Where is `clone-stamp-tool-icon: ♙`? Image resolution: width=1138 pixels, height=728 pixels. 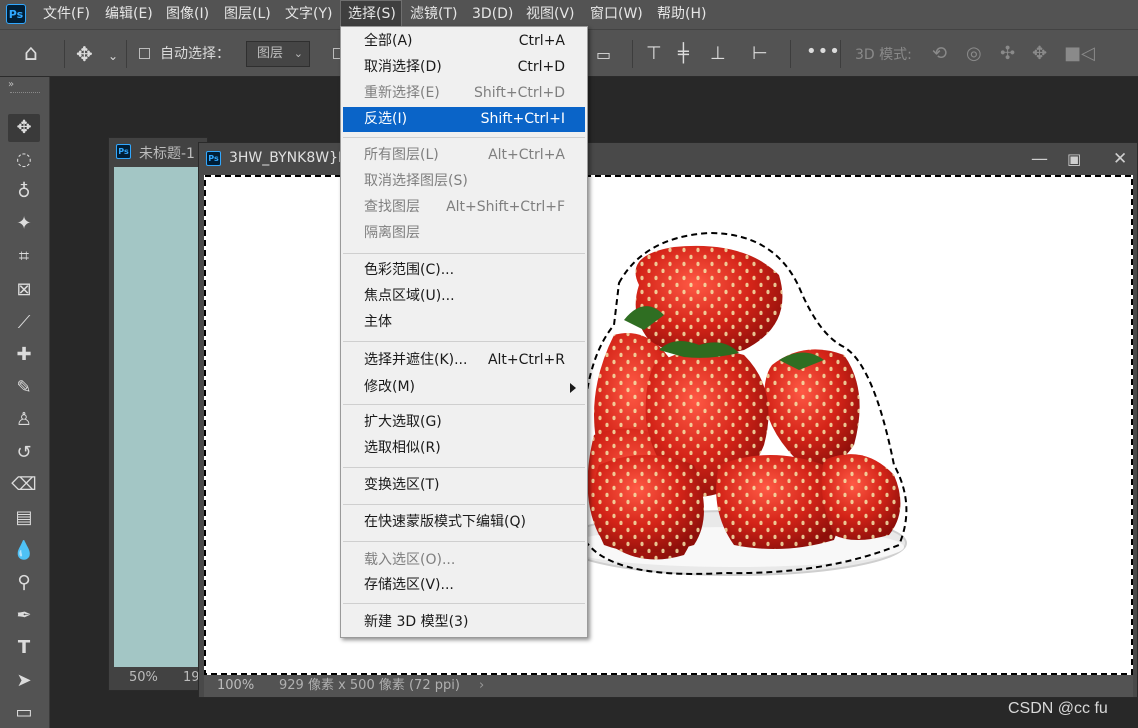
clone-stamp-tool-icon: ♙ is located at coordinates (24, 420).